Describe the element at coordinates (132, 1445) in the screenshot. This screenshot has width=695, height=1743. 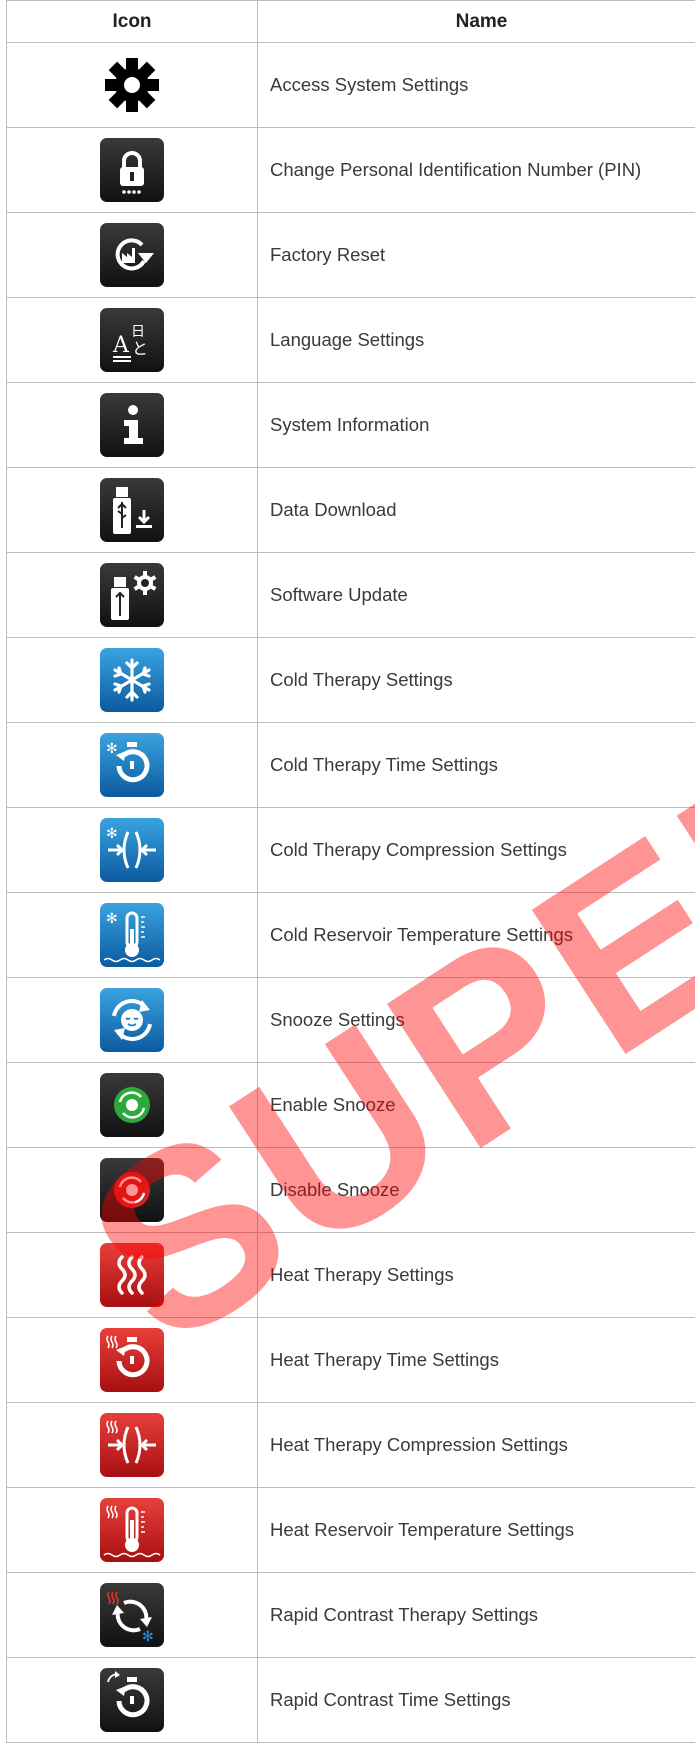
I see `heat-compression-icon` at that location.